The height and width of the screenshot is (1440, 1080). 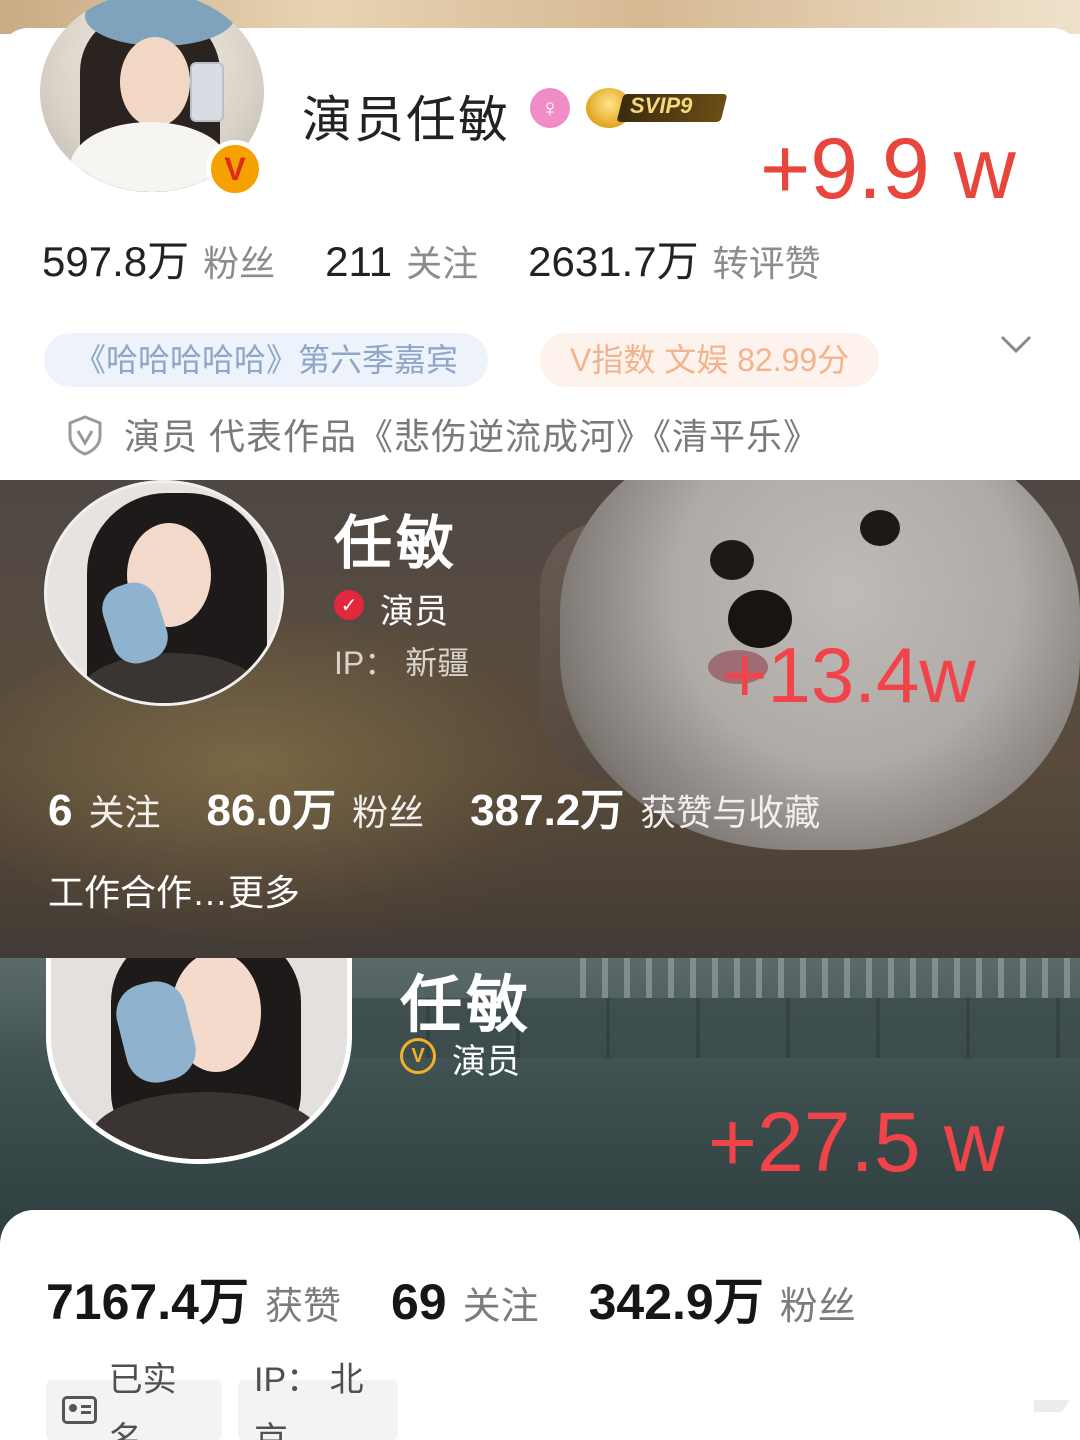 I want to click on likes-count: 7167.4万, so click(x=147, y=1298).